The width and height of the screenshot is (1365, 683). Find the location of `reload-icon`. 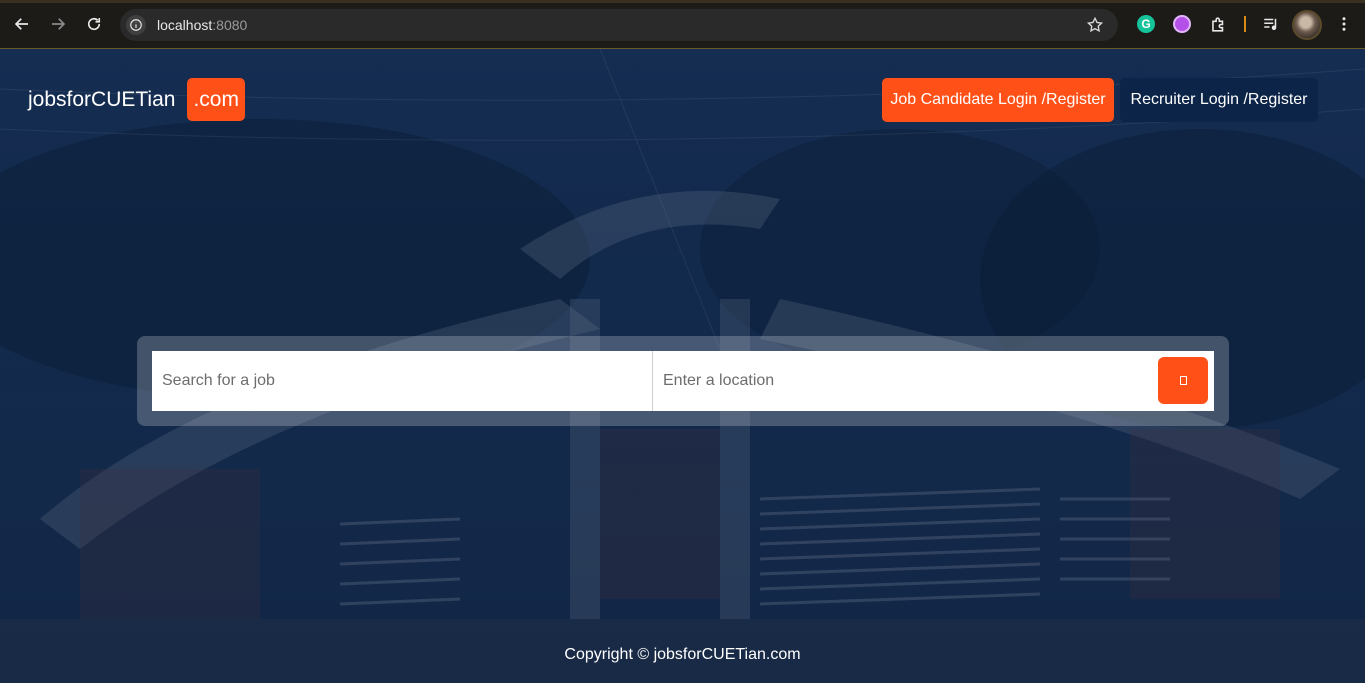

reload-icon is located at coordinates (94, 24).